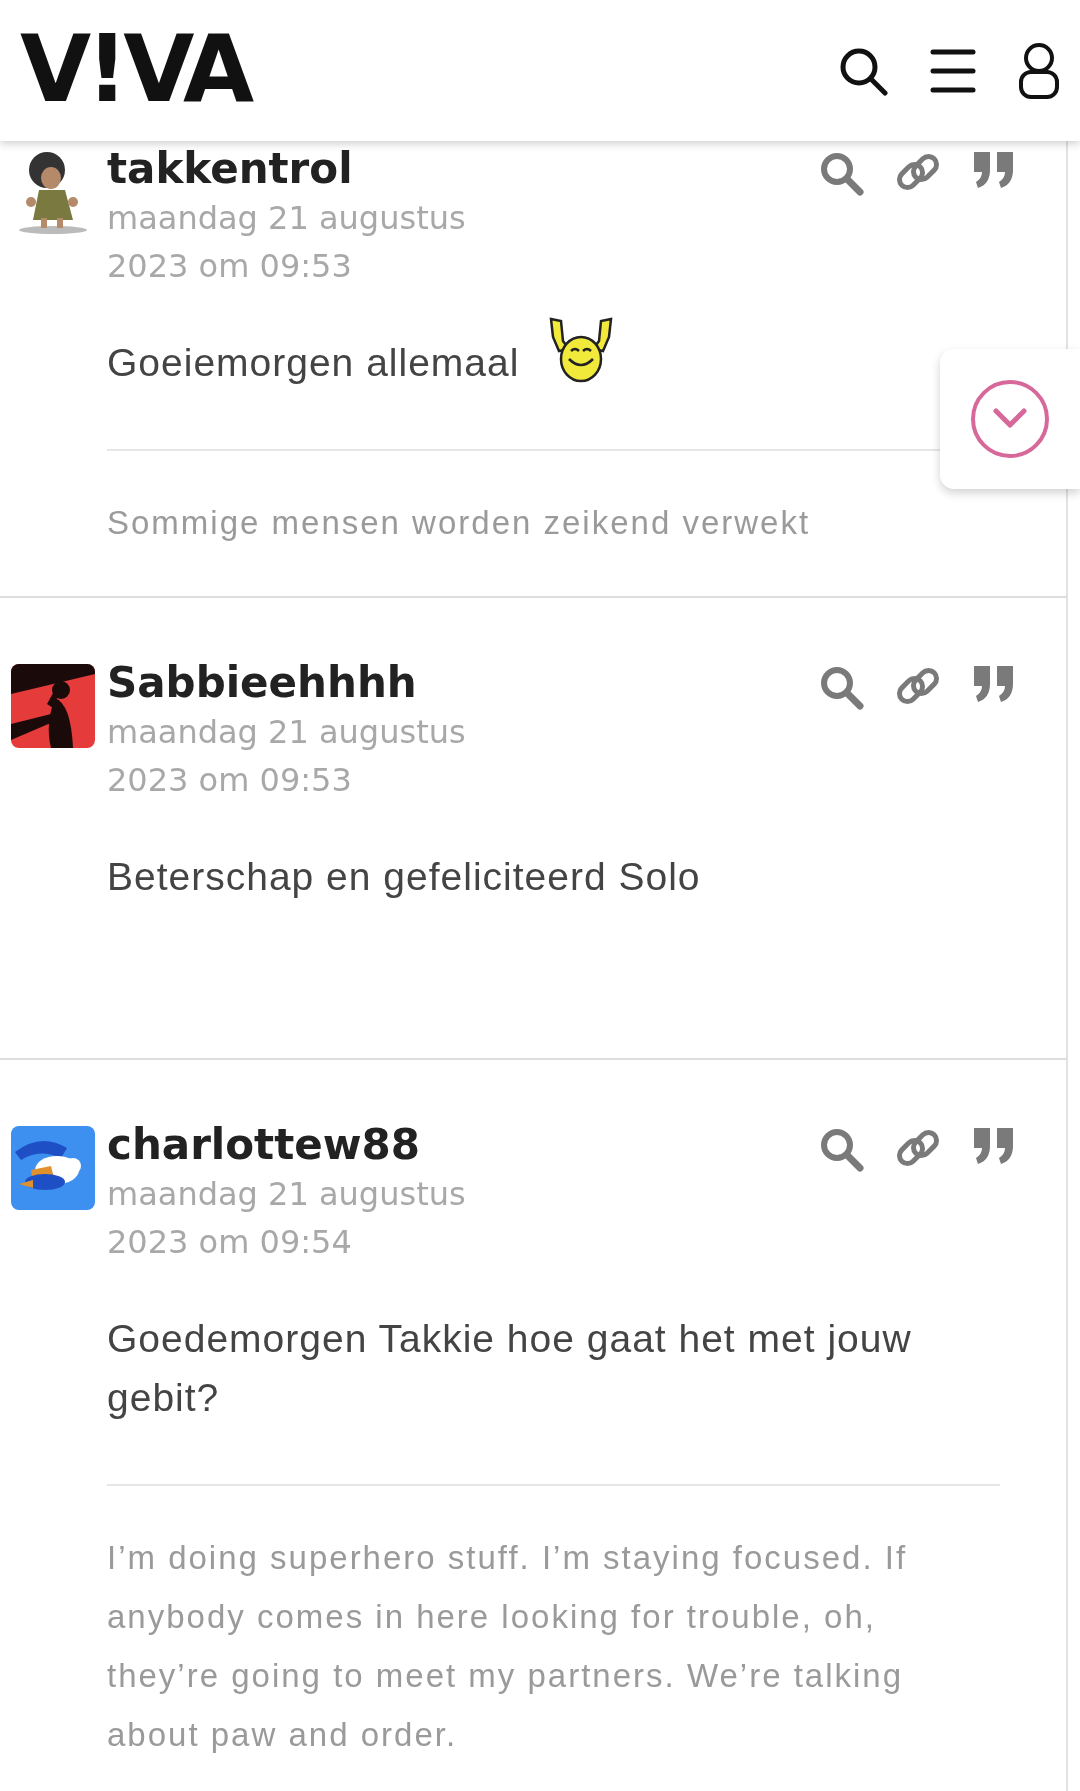 This screenshot has height=1791, width=1080. What do you see at coordinates (313, 363) in the screenshot?
I see `post-text: Goeiemorgen allemaal` at bounding box center [313, 363].